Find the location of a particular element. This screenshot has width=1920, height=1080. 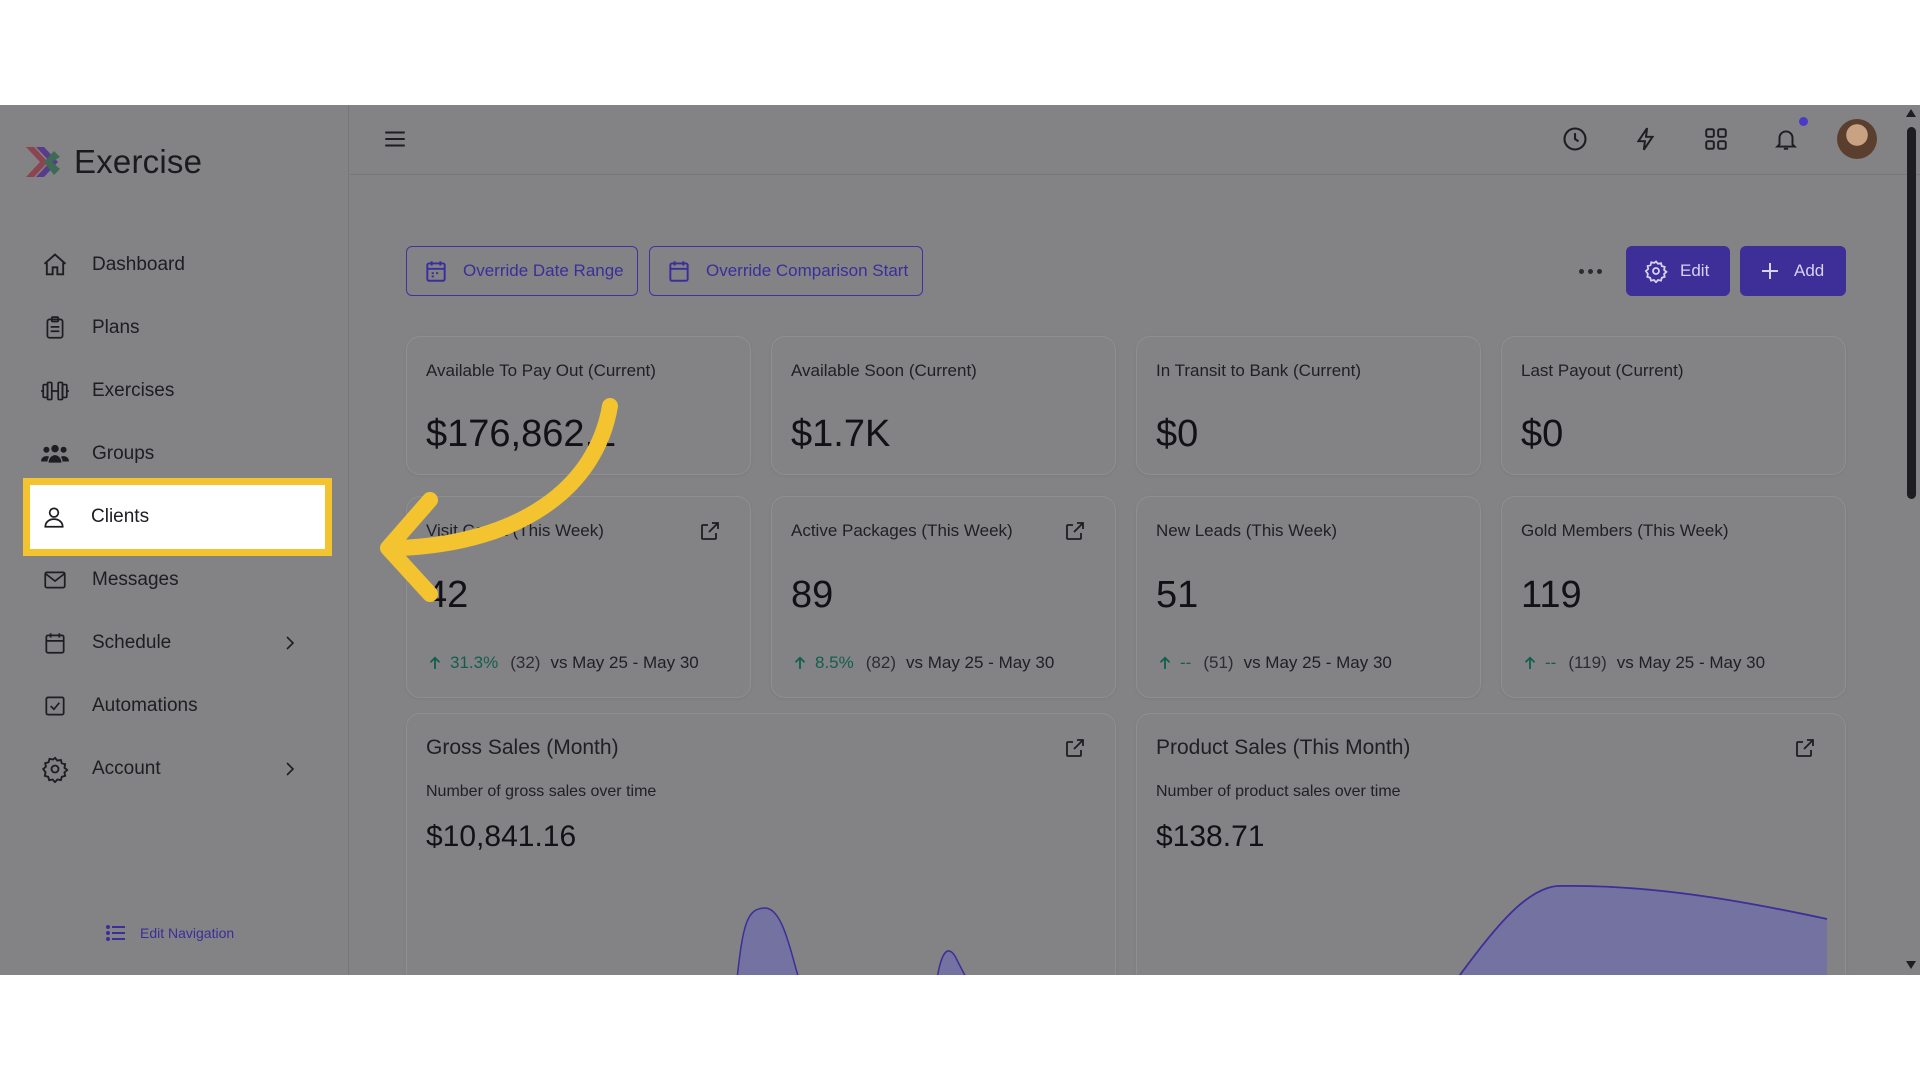

kpi-previous: (119) is located at coordinates (1587, 662).